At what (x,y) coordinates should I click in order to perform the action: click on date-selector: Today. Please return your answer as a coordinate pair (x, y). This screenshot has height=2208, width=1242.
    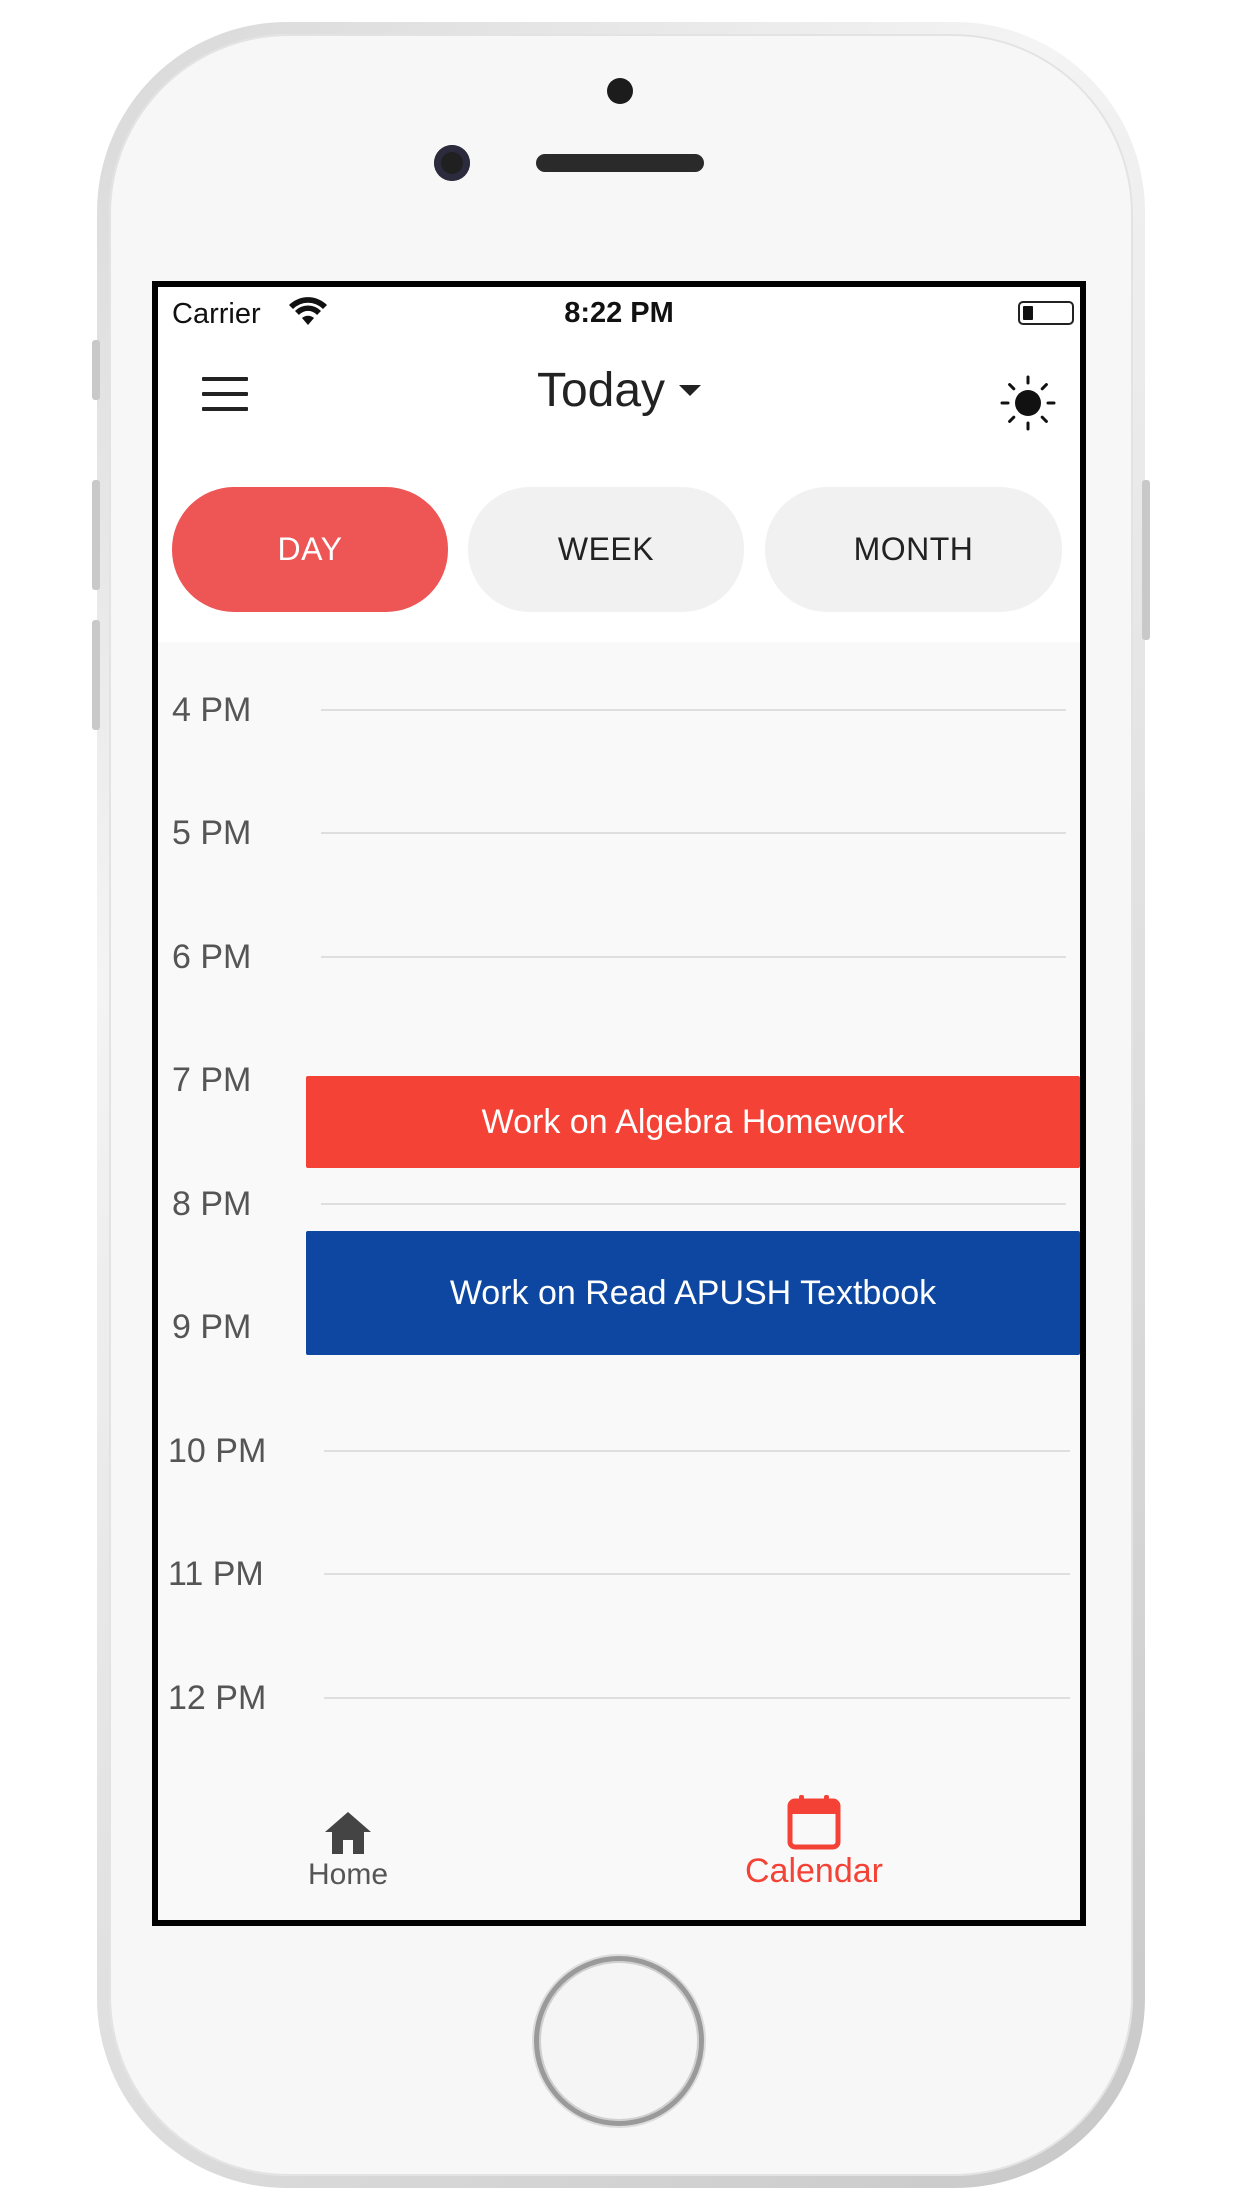
    Looking at the image, I should click on (619, 390).